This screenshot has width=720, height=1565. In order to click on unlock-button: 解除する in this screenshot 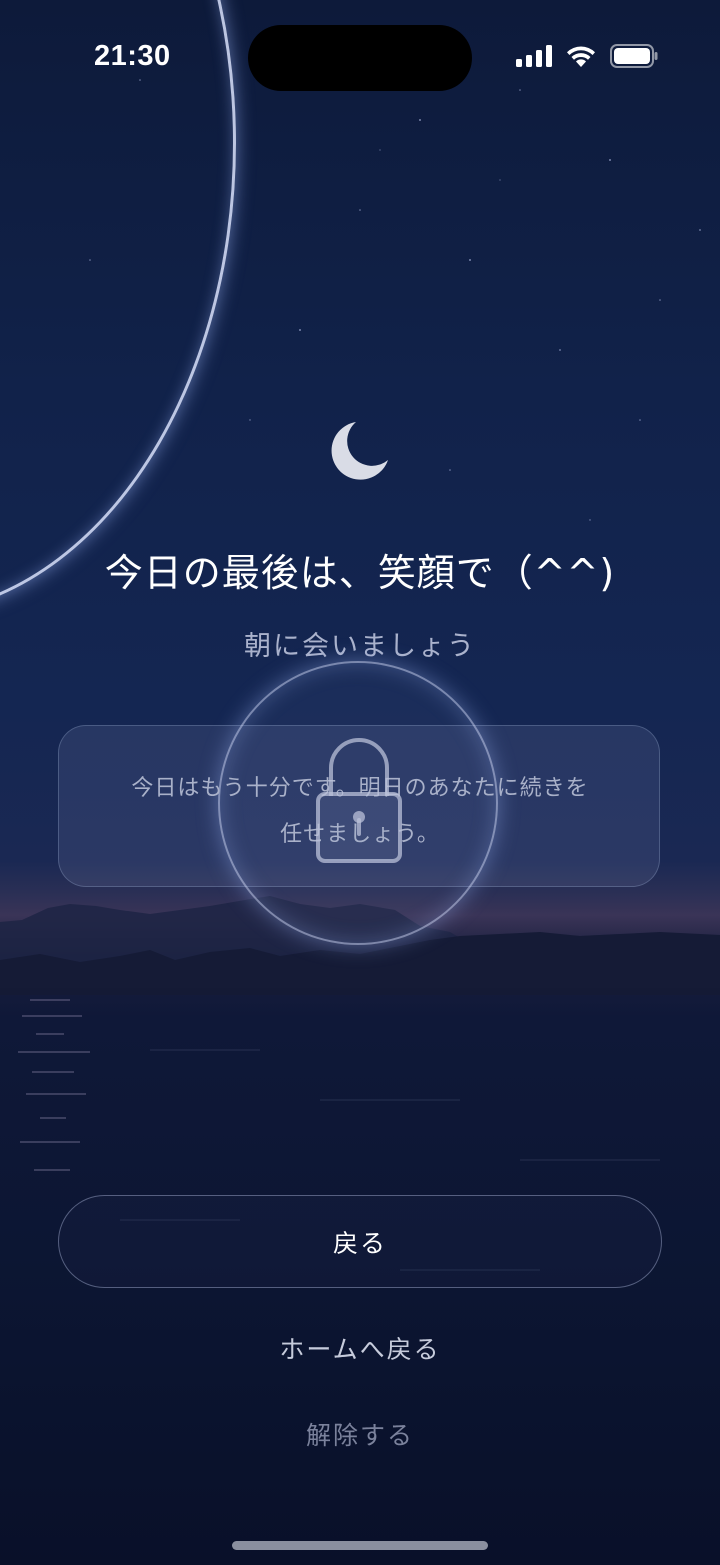, I will do `click(360, 1434)`.